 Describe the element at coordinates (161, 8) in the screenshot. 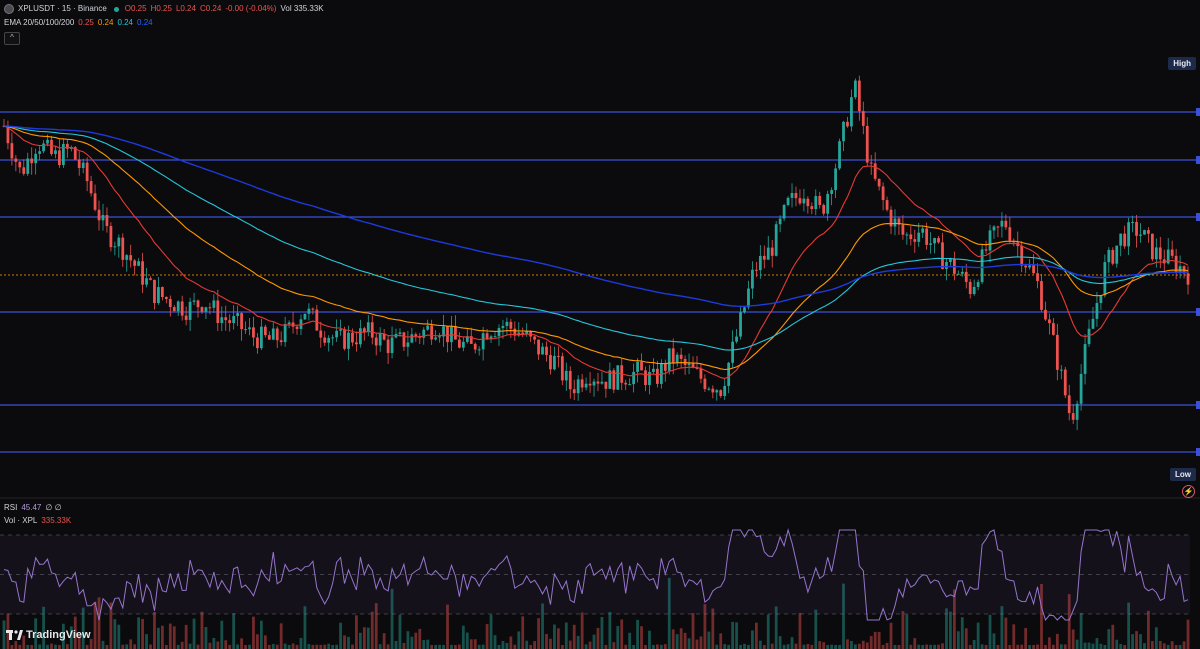

I see `ohlc-high: H0.25` at that location.